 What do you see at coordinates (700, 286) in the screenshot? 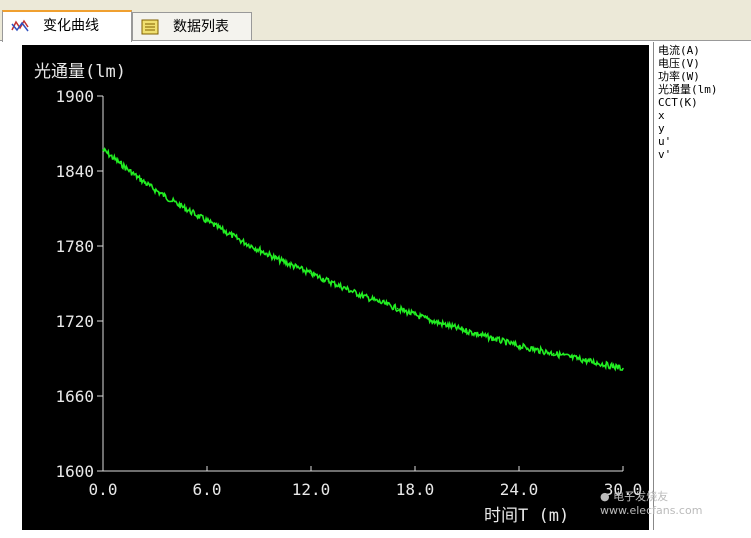
I see `series-legend: 电流(A) 电压(V) 功率(W) 光通量(lm) CCT(K) x y u' v'` at bounding box center [700, 286].